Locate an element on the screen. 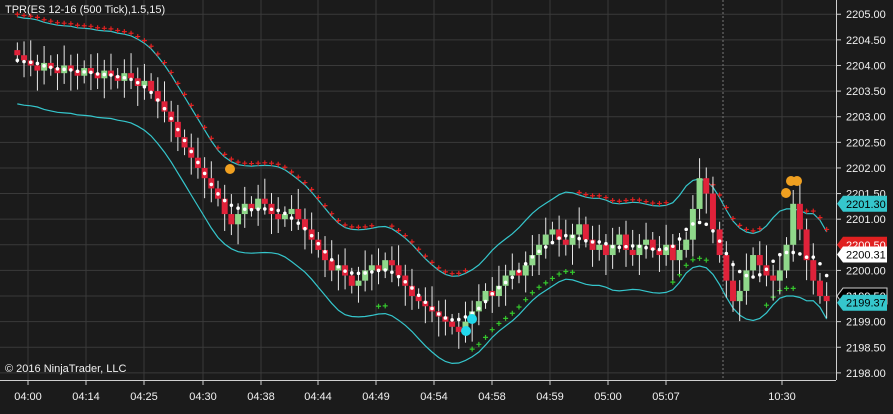 The width and height of the screenshot is (893, 414). x-tick-label: 05:07 is located at coordinates (666, 397).